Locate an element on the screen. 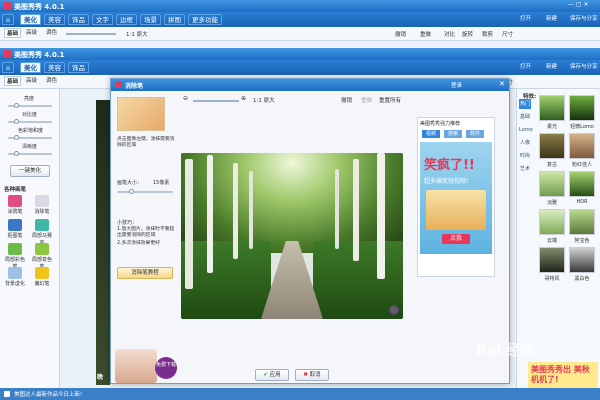  main-save-button: 保存与分享 is located at coordinates (584, 67).